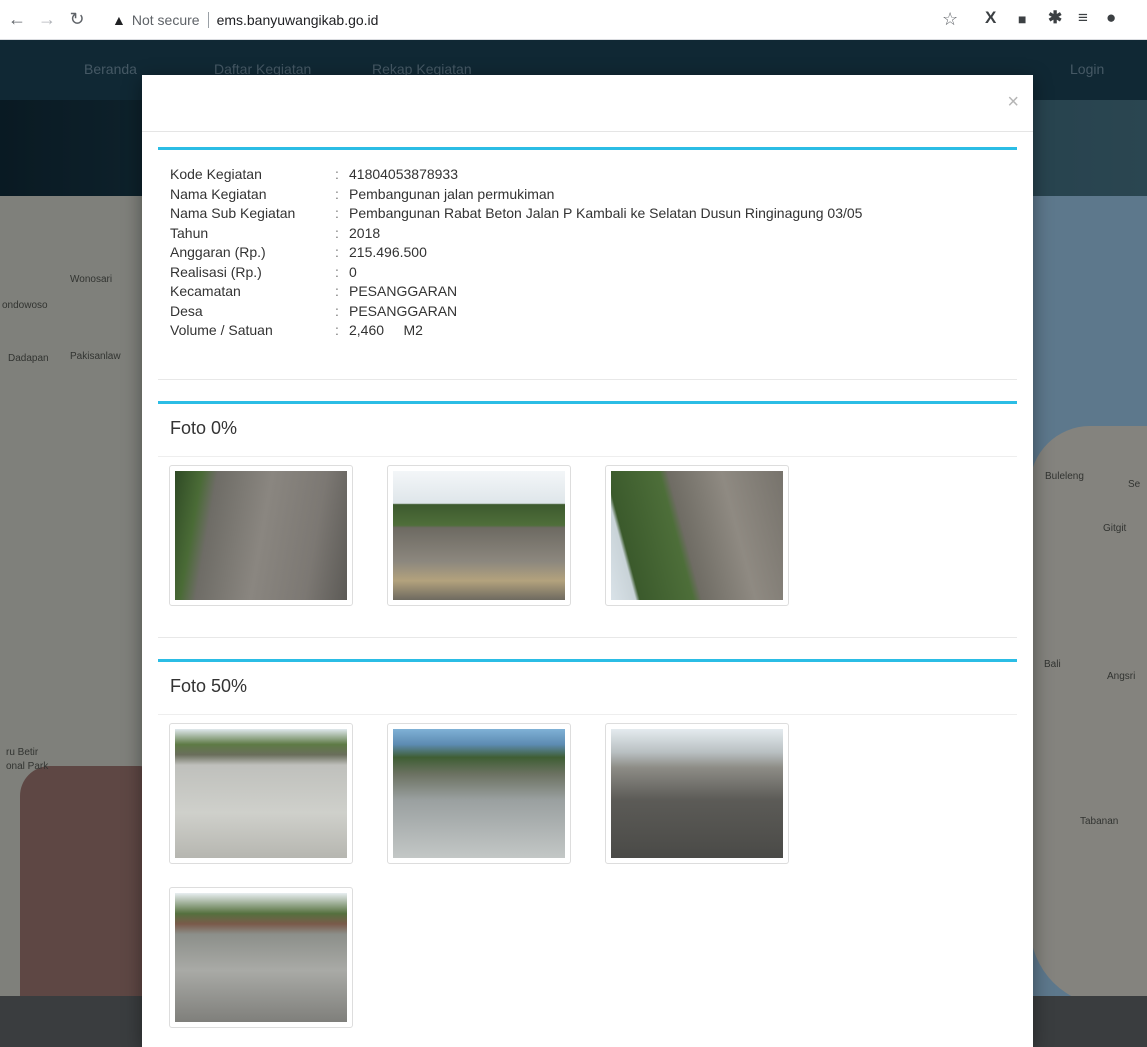 This screenshot has width=1147, height=1047. I want to click on address-separator, so click(208, 20).